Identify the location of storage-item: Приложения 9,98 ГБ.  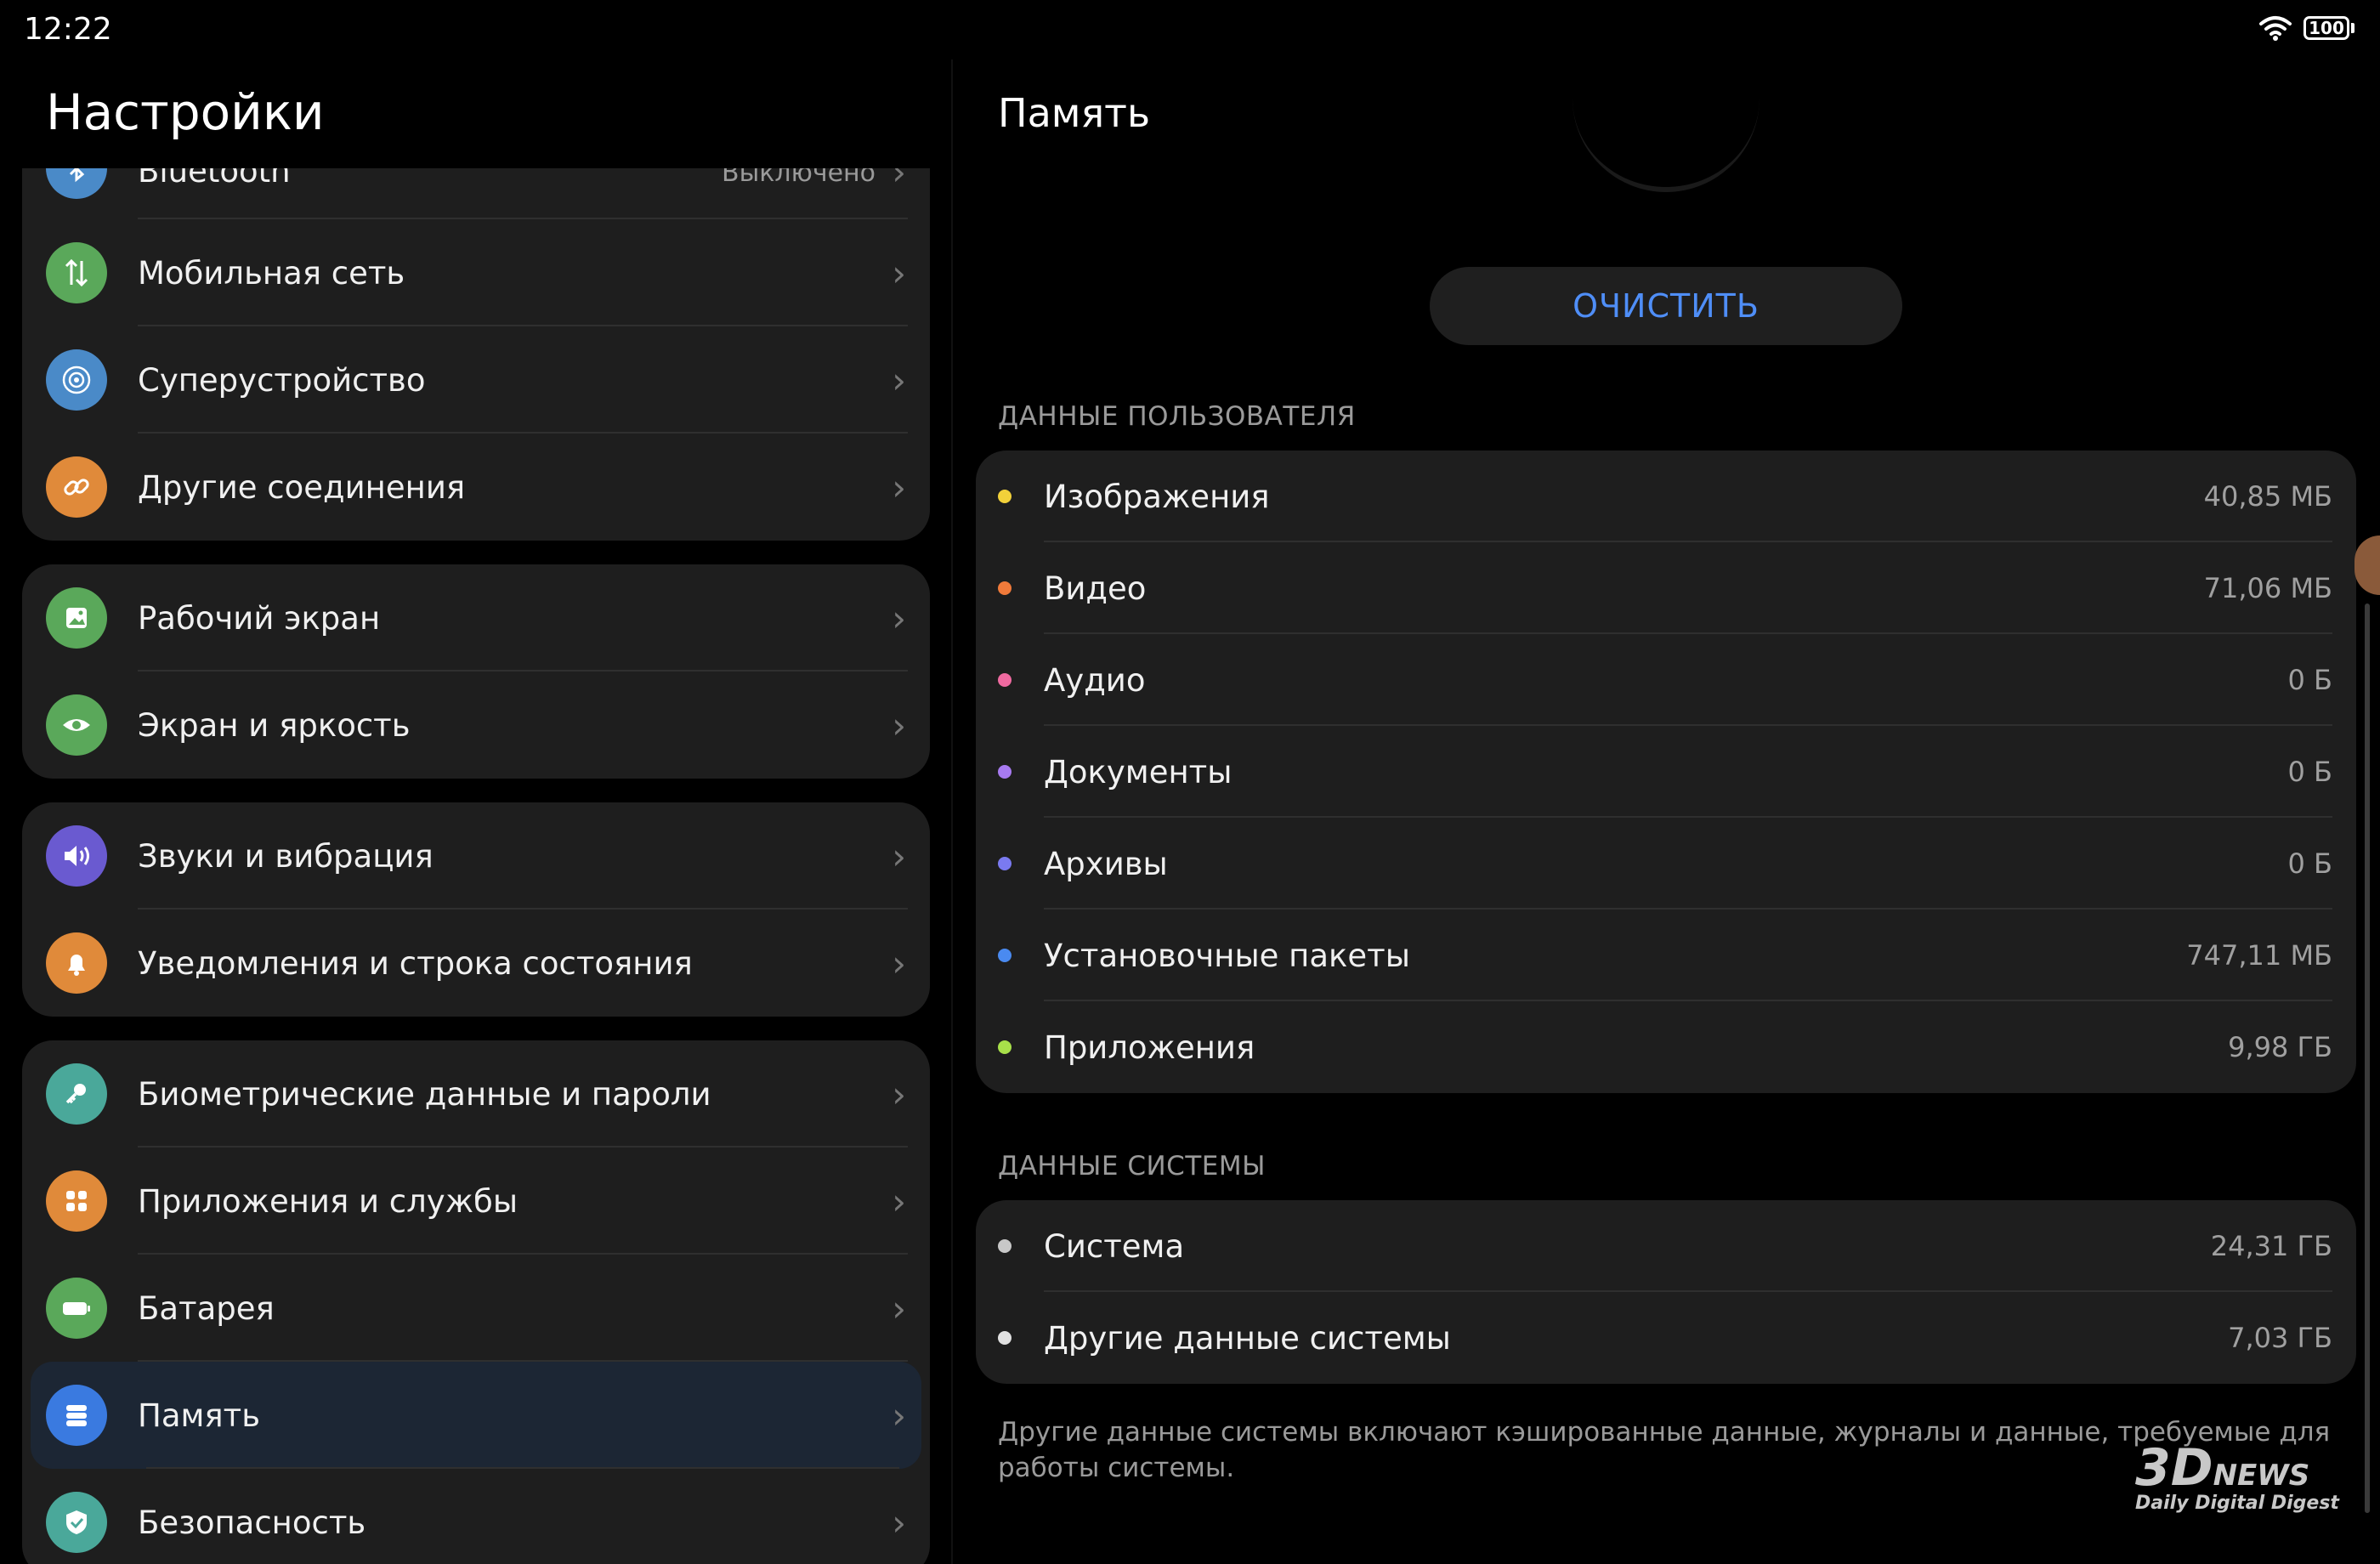
(1666, 1047).